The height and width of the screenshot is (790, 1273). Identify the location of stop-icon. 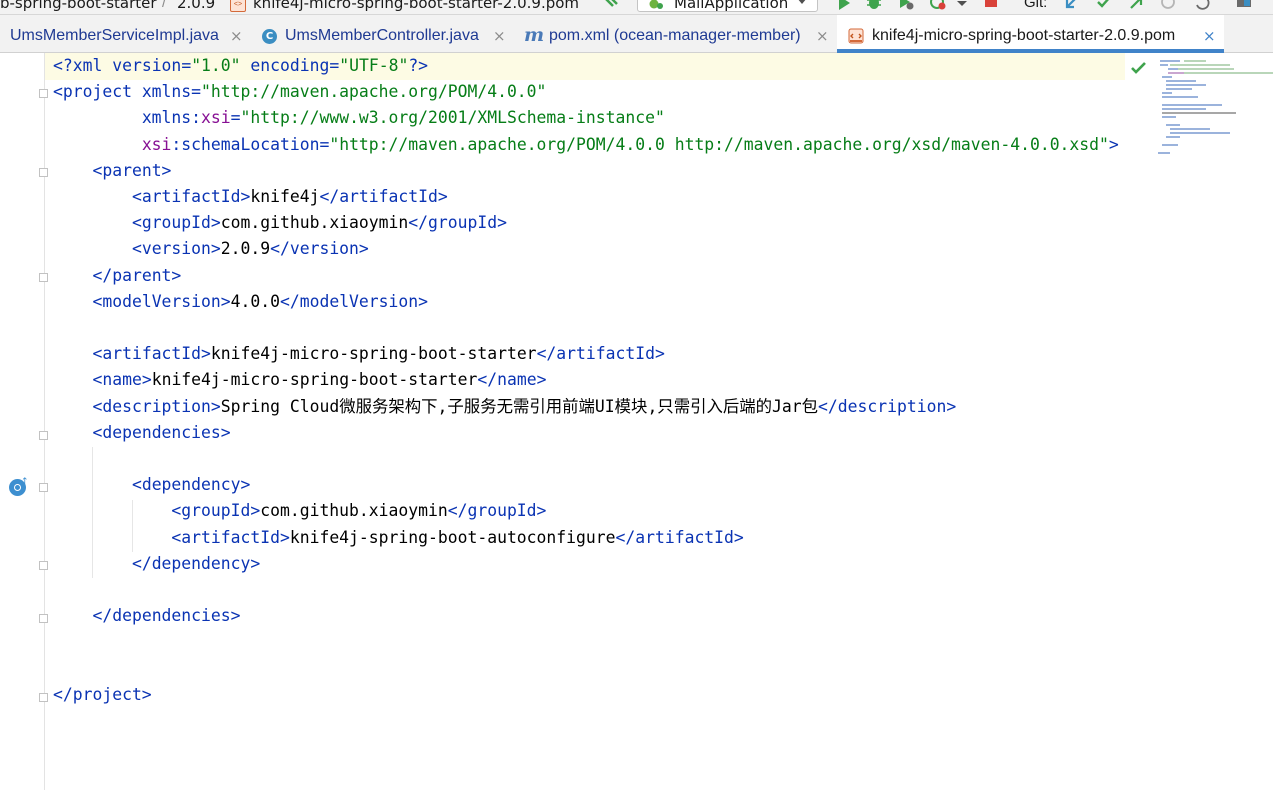
(992, 5).